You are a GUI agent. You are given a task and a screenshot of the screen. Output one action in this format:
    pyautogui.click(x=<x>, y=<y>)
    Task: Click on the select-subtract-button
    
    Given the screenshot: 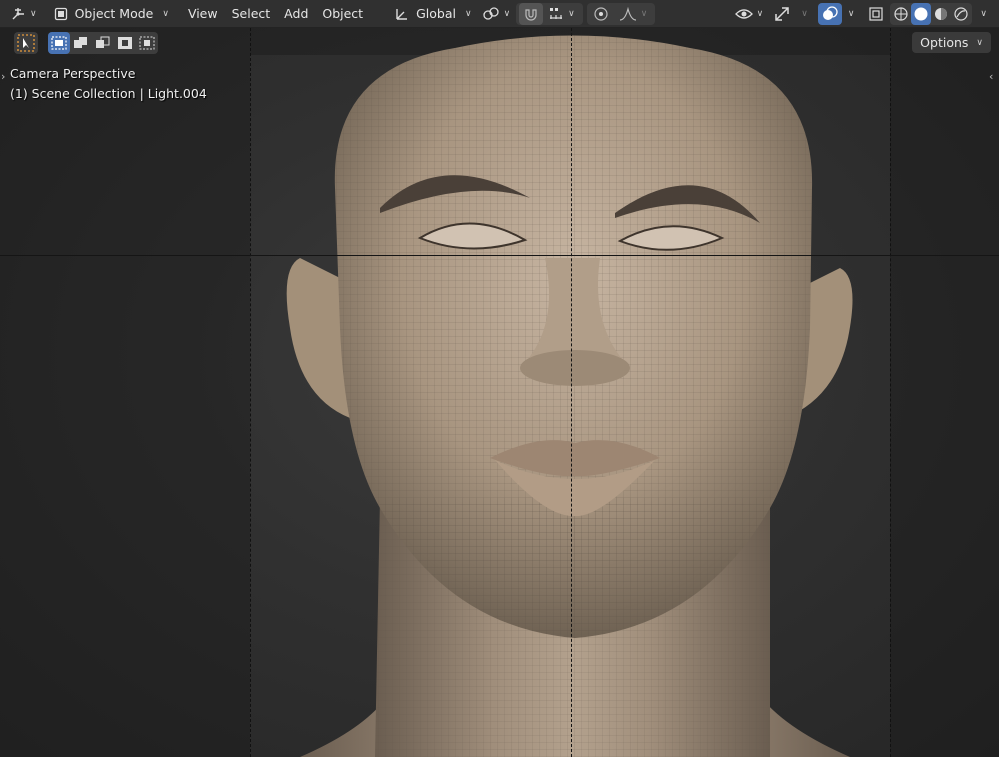 What is the action you would take?
    pyautogui.click(x=103, y=43)
    